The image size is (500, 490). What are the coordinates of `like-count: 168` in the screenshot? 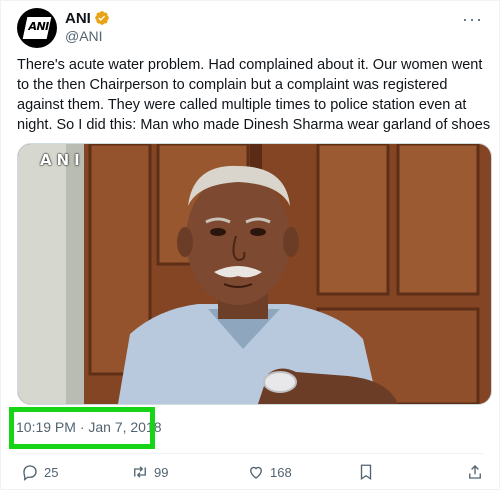 It's located at (281, 472).